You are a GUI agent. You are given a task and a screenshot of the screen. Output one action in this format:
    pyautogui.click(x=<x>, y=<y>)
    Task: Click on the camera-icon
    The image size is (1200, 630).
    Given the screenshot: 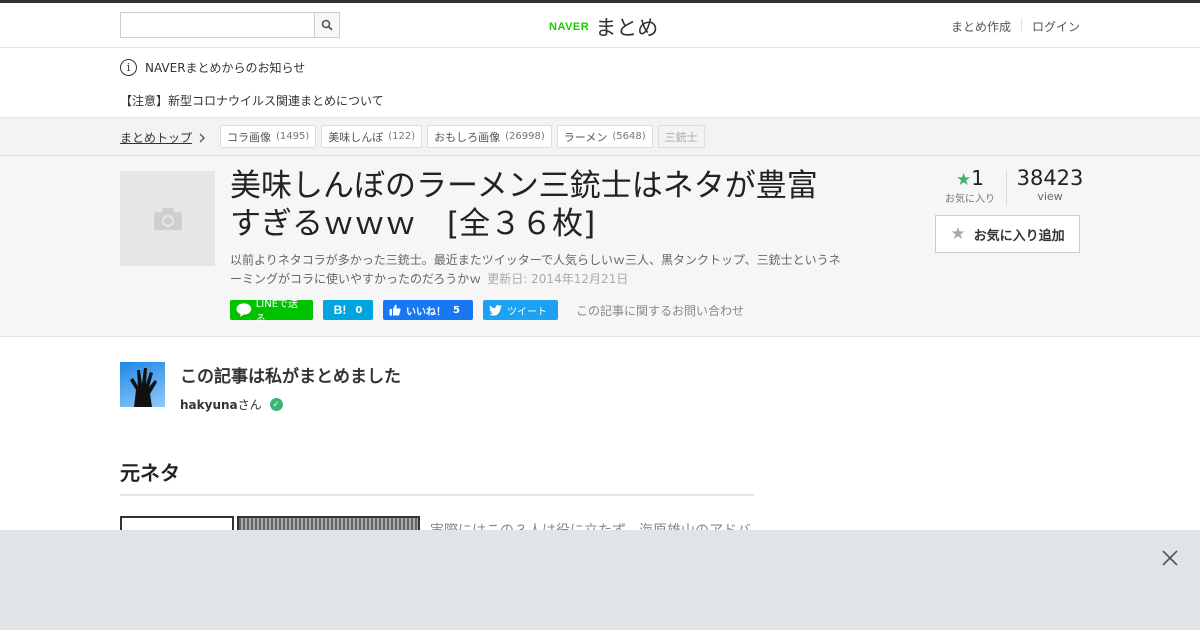 What is the action you would take?
    pyautogui.click(x=167, y=218)
    